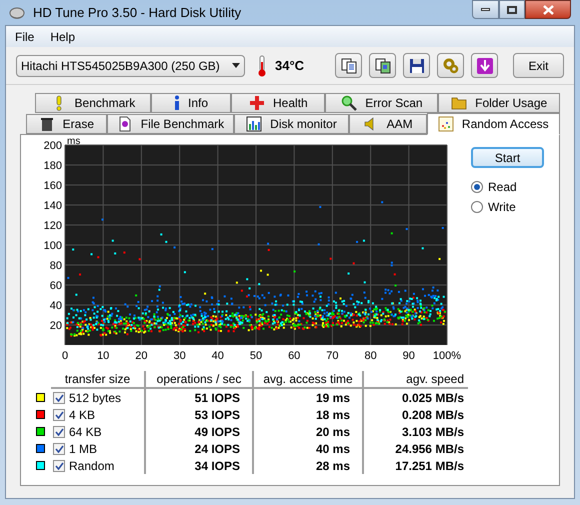 This screenshot has width=580, height=505. Describe the element at coordinates (53, 166) in the screenshot. I see `y-axis-label: 180` at that location.